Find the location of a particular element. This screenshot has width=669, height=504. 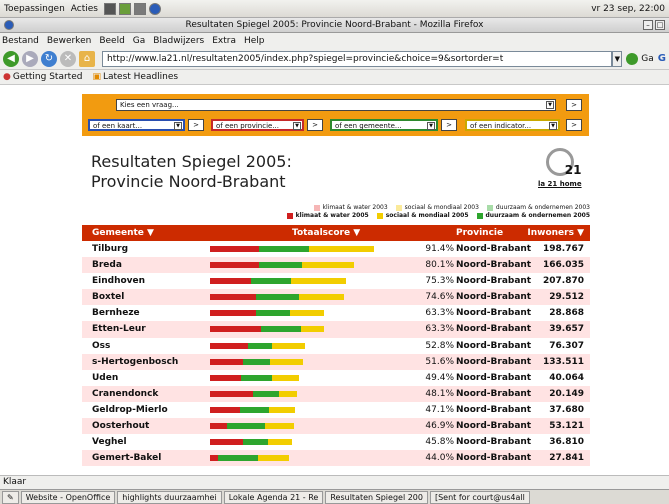

clock: vr 23 sep, 22:00 is located at coordinates (628, 9).